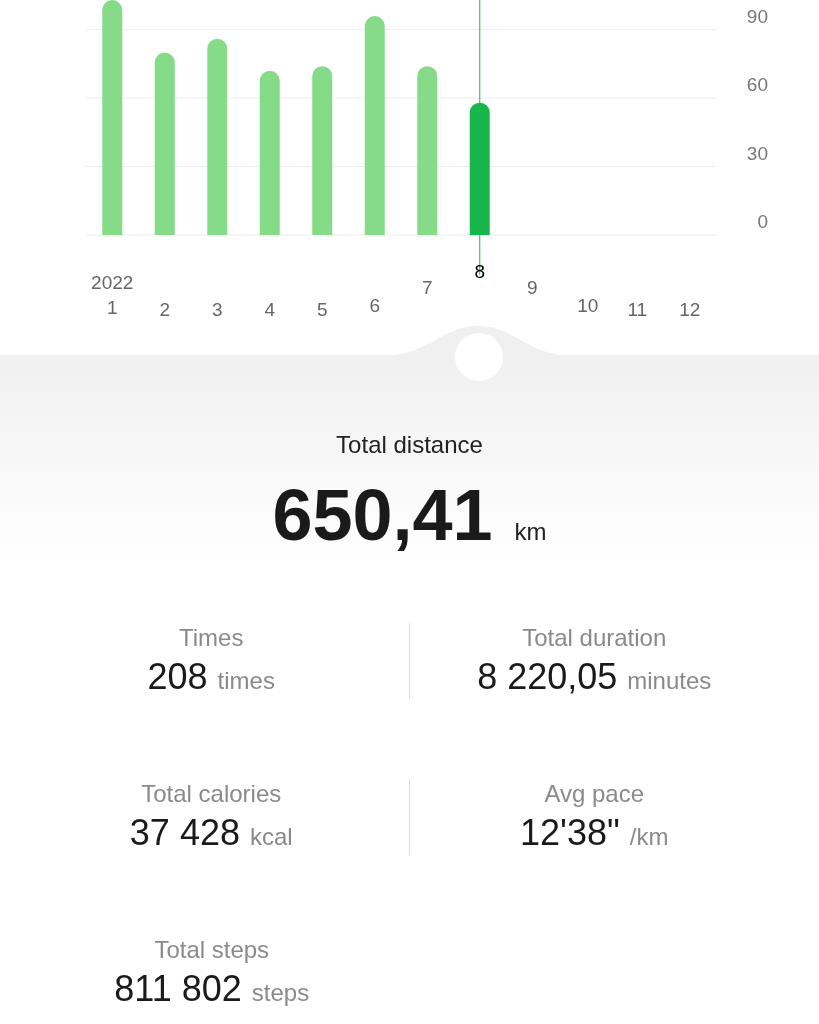 The image size is (819, 1024). I want to click on stat-label: Times, so click(211, 638).